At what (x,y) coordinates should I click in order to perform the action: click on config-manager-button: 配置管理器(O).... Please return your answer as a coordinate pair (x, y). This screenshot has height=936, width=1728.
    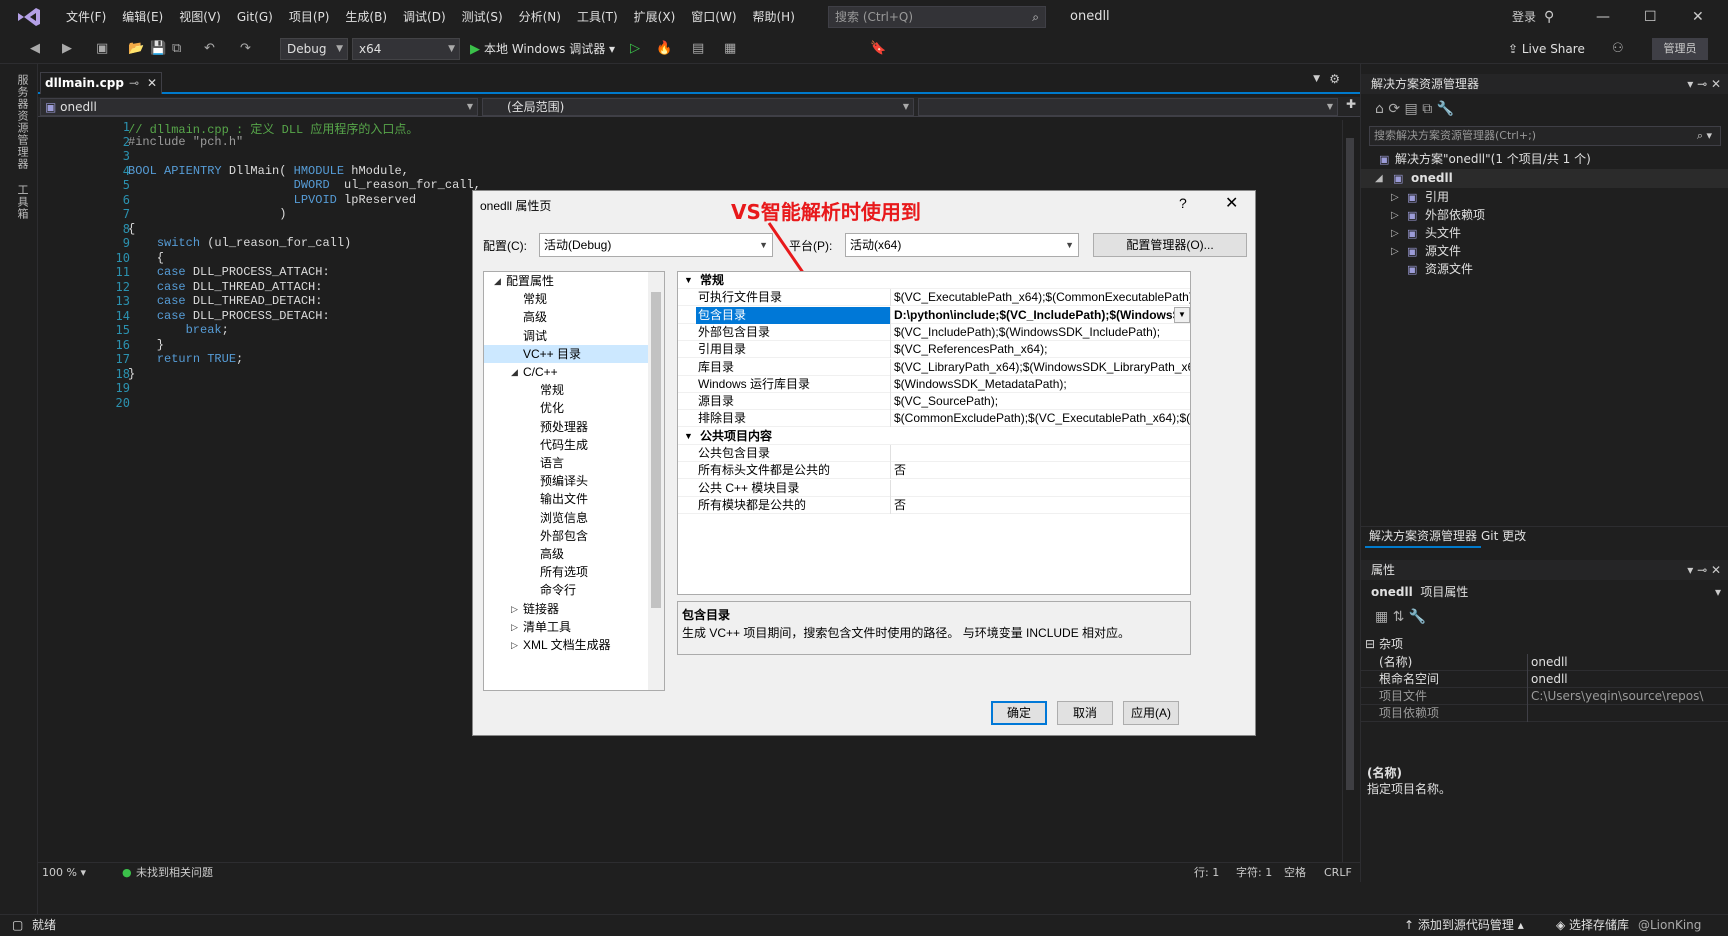
    Looking at the image, I should click on (1170, 245).